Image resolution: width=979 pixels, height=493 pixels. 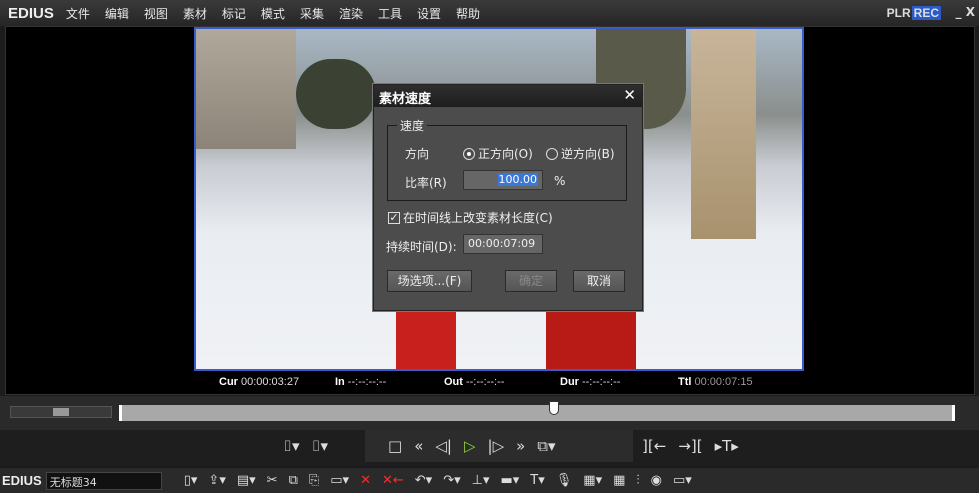 I want to click on ripple-delete-icon: ✕←, so click(x=393, y=480).